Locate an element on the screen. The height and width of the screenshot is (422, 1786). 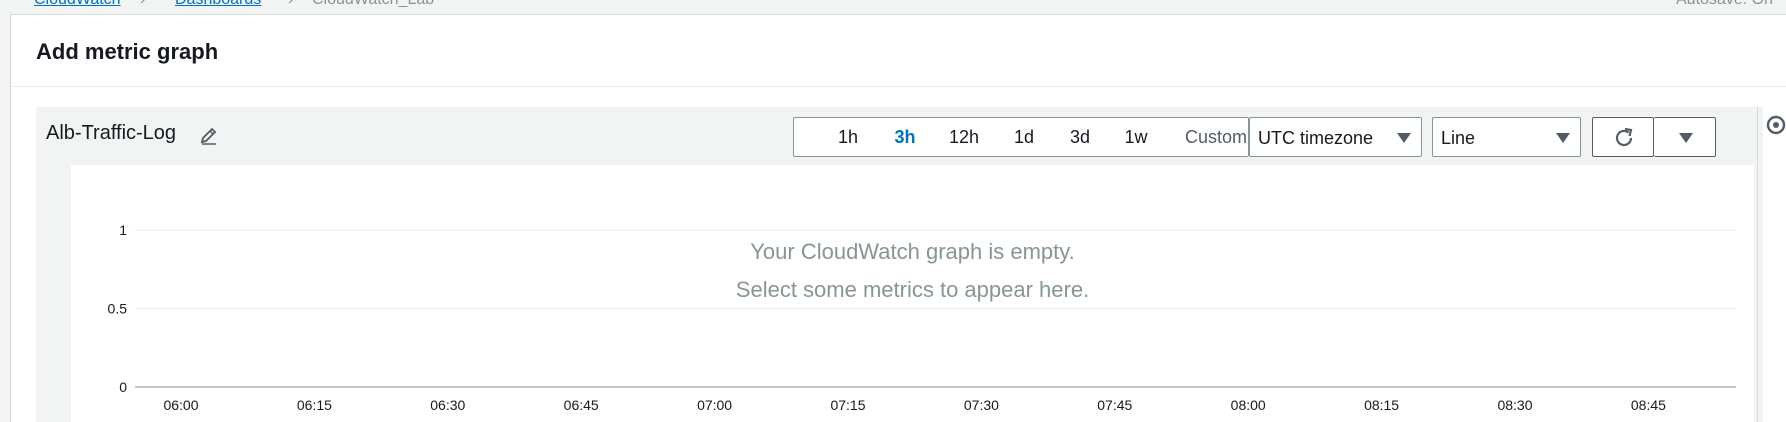
x-tick-label: 06:15 is located at coordinates (314, 405).